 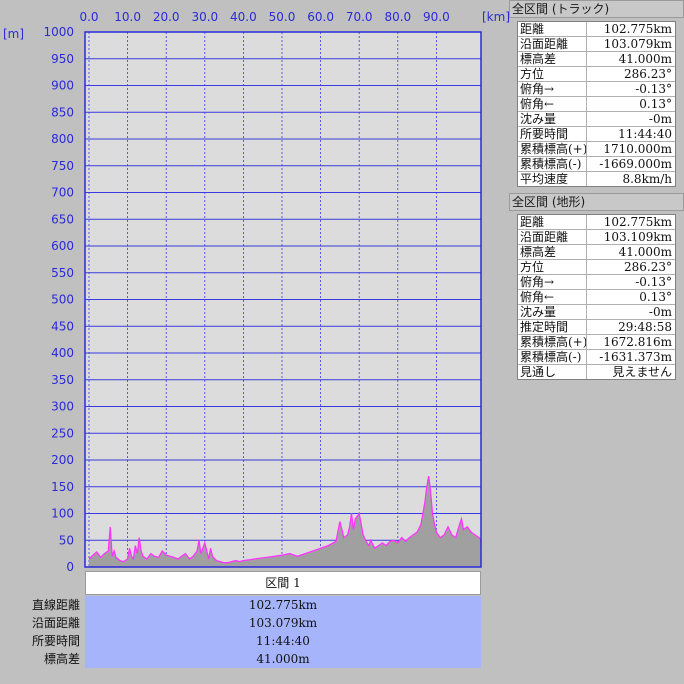 I want to click on stat-value: 1710.000m, so click(x=637, y=149).